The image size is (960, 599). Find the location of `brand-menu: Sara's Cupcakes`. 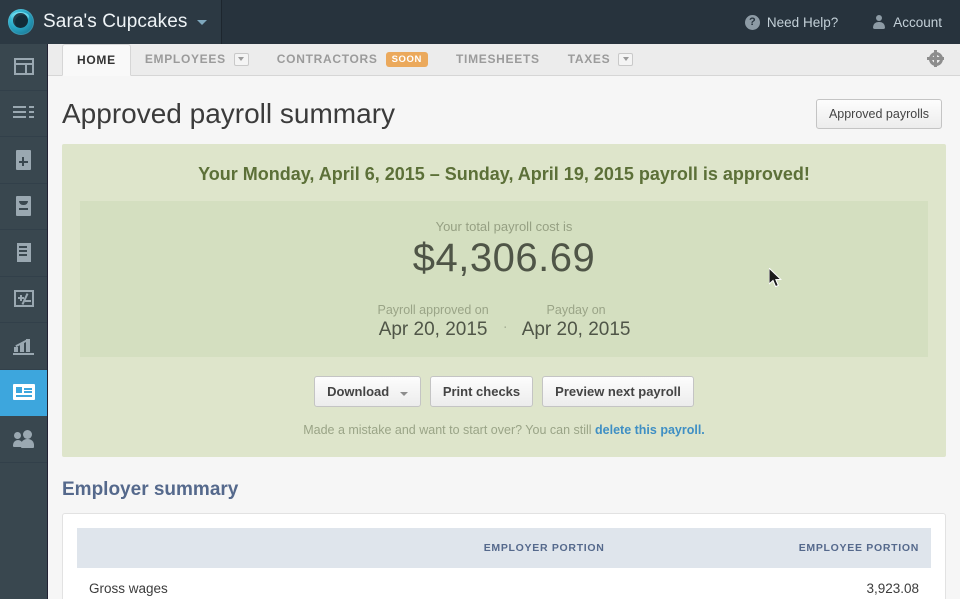

brand-menu: Sara's Cupcakes is located at coordinates (111, 22).